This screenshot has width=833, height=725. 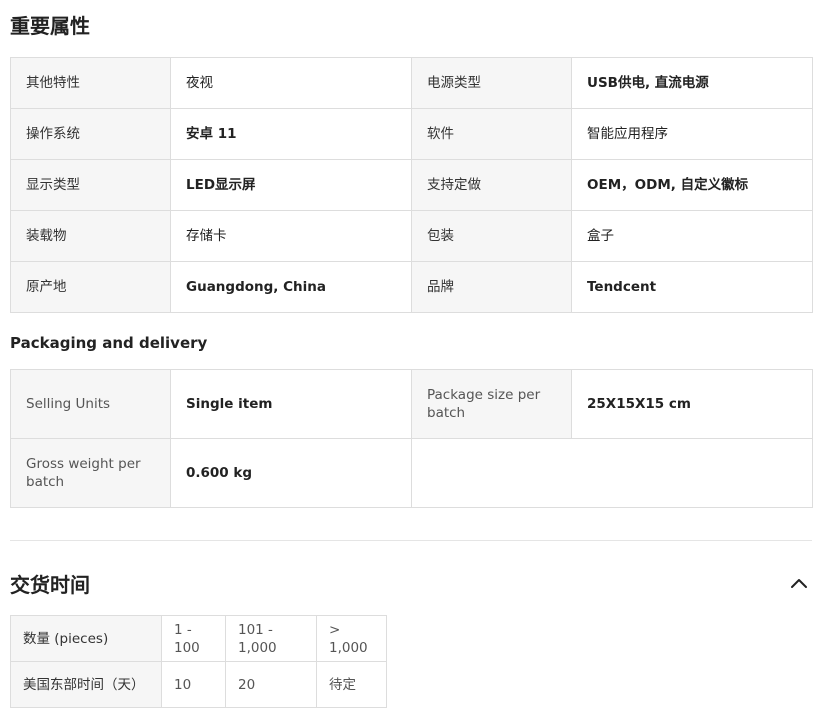 I want to click on attribute-key: 其他特性, so click(x=90, y=83).